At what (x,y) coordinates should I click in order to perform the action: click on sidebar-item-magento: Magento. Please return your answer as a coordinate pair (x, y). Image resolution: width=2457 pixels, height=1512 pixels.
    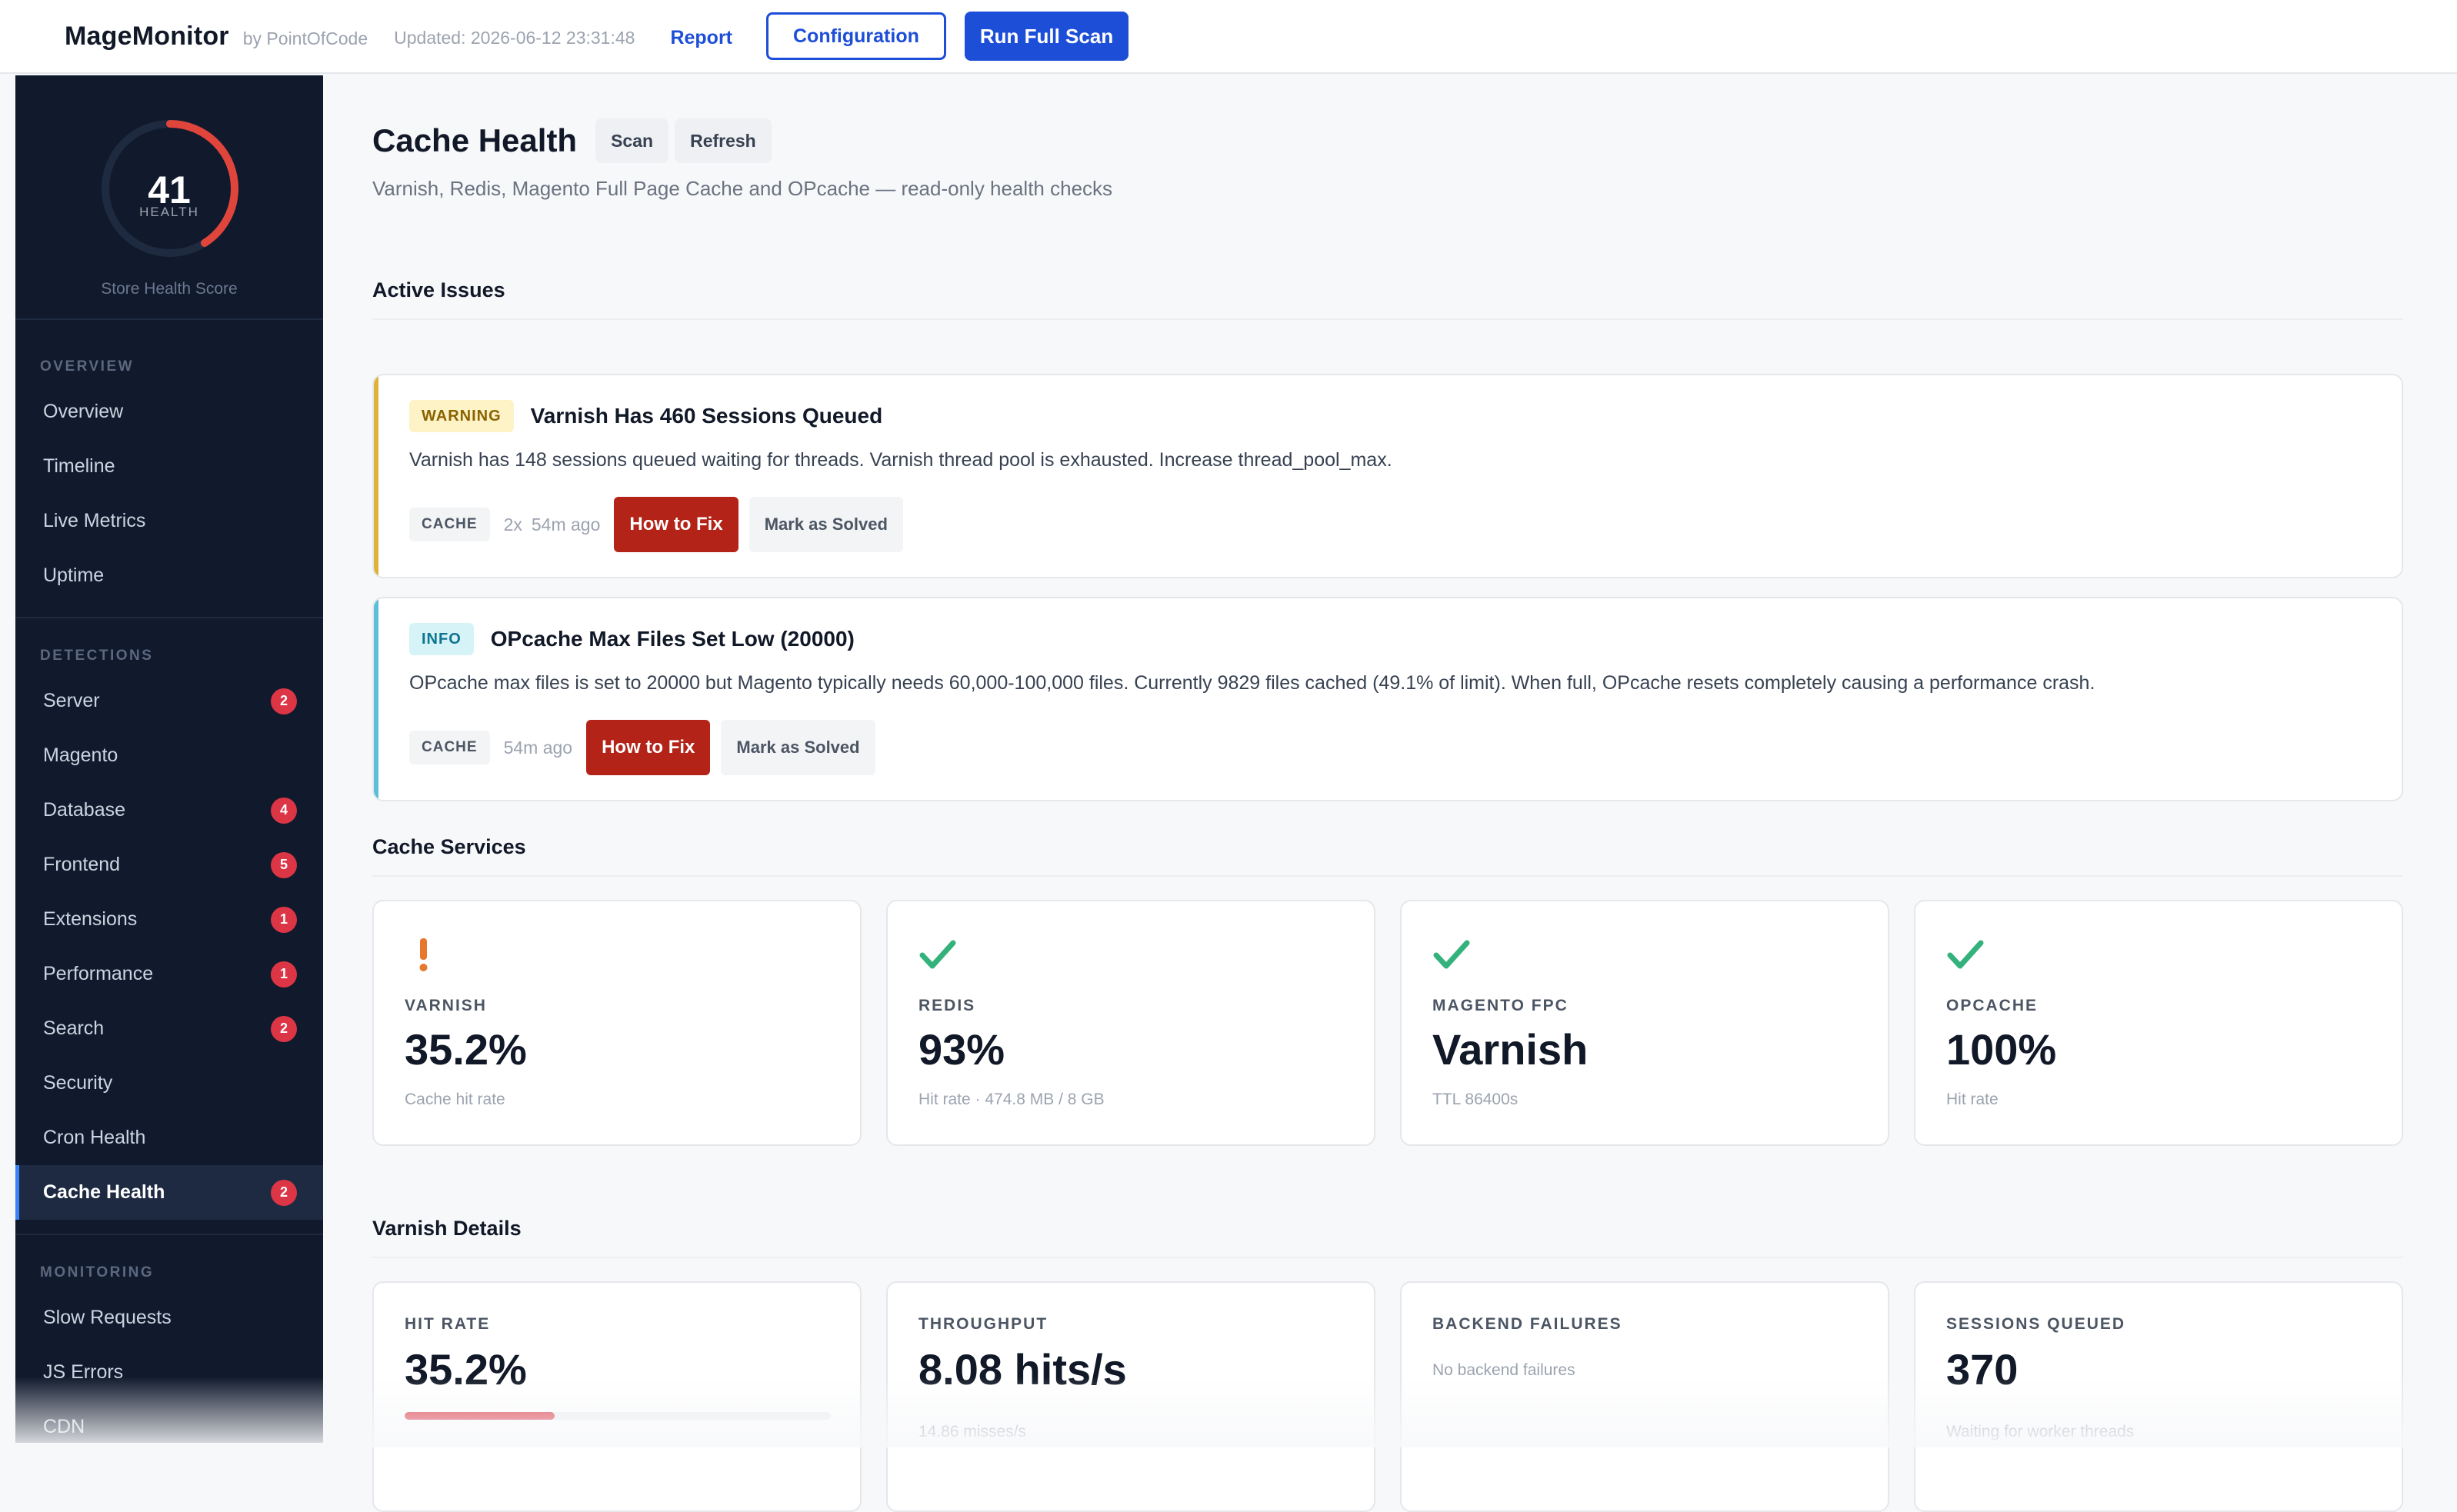
    Looking at the image, I should click on (169, 755).